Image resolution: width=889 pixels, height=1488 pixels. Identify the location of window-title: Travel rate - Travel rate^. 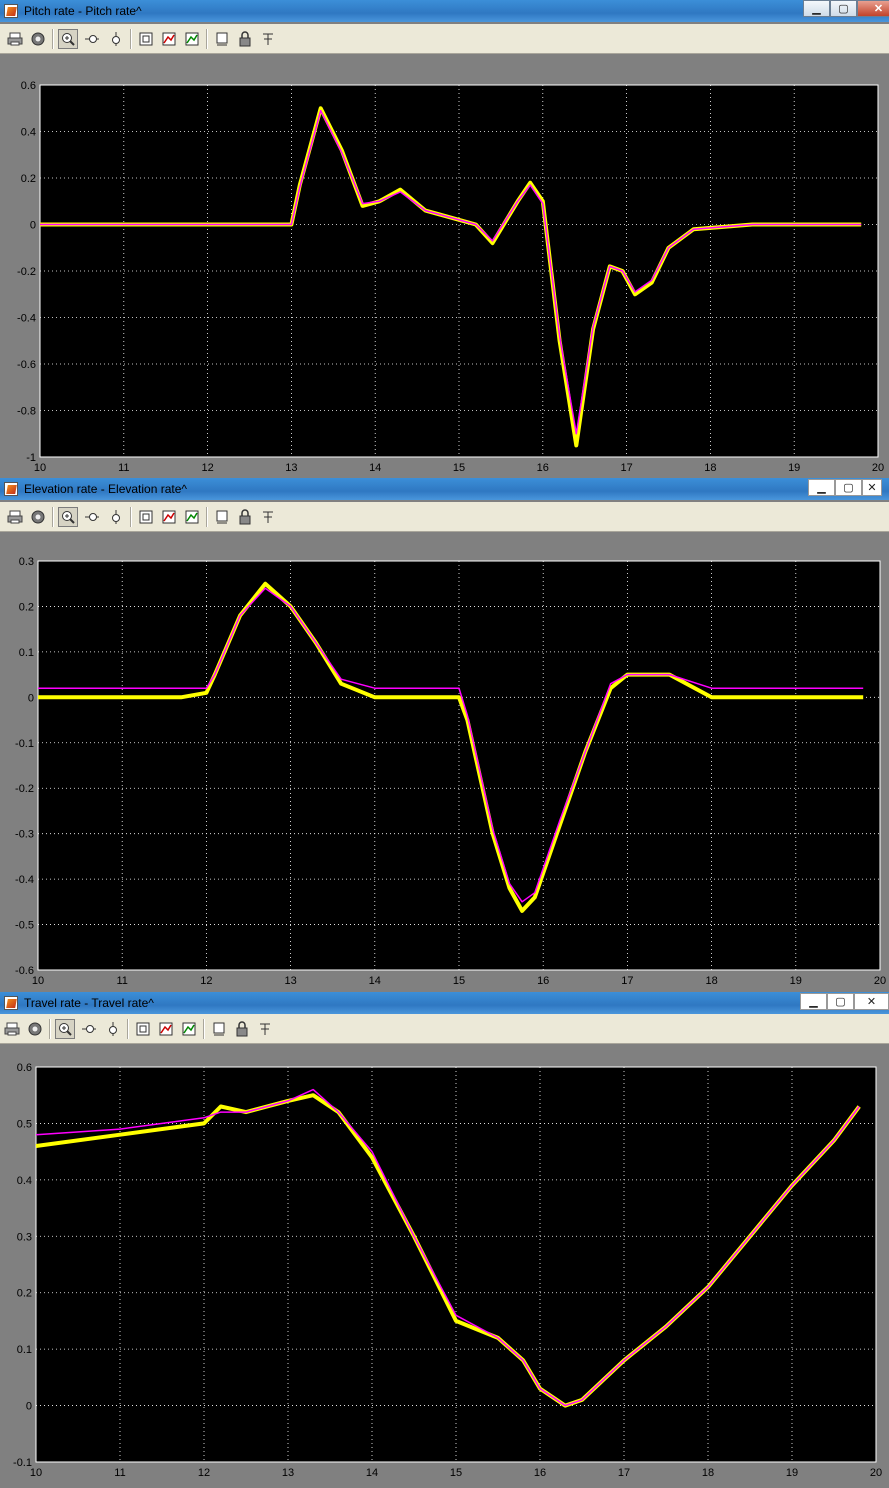
(89, 1003).